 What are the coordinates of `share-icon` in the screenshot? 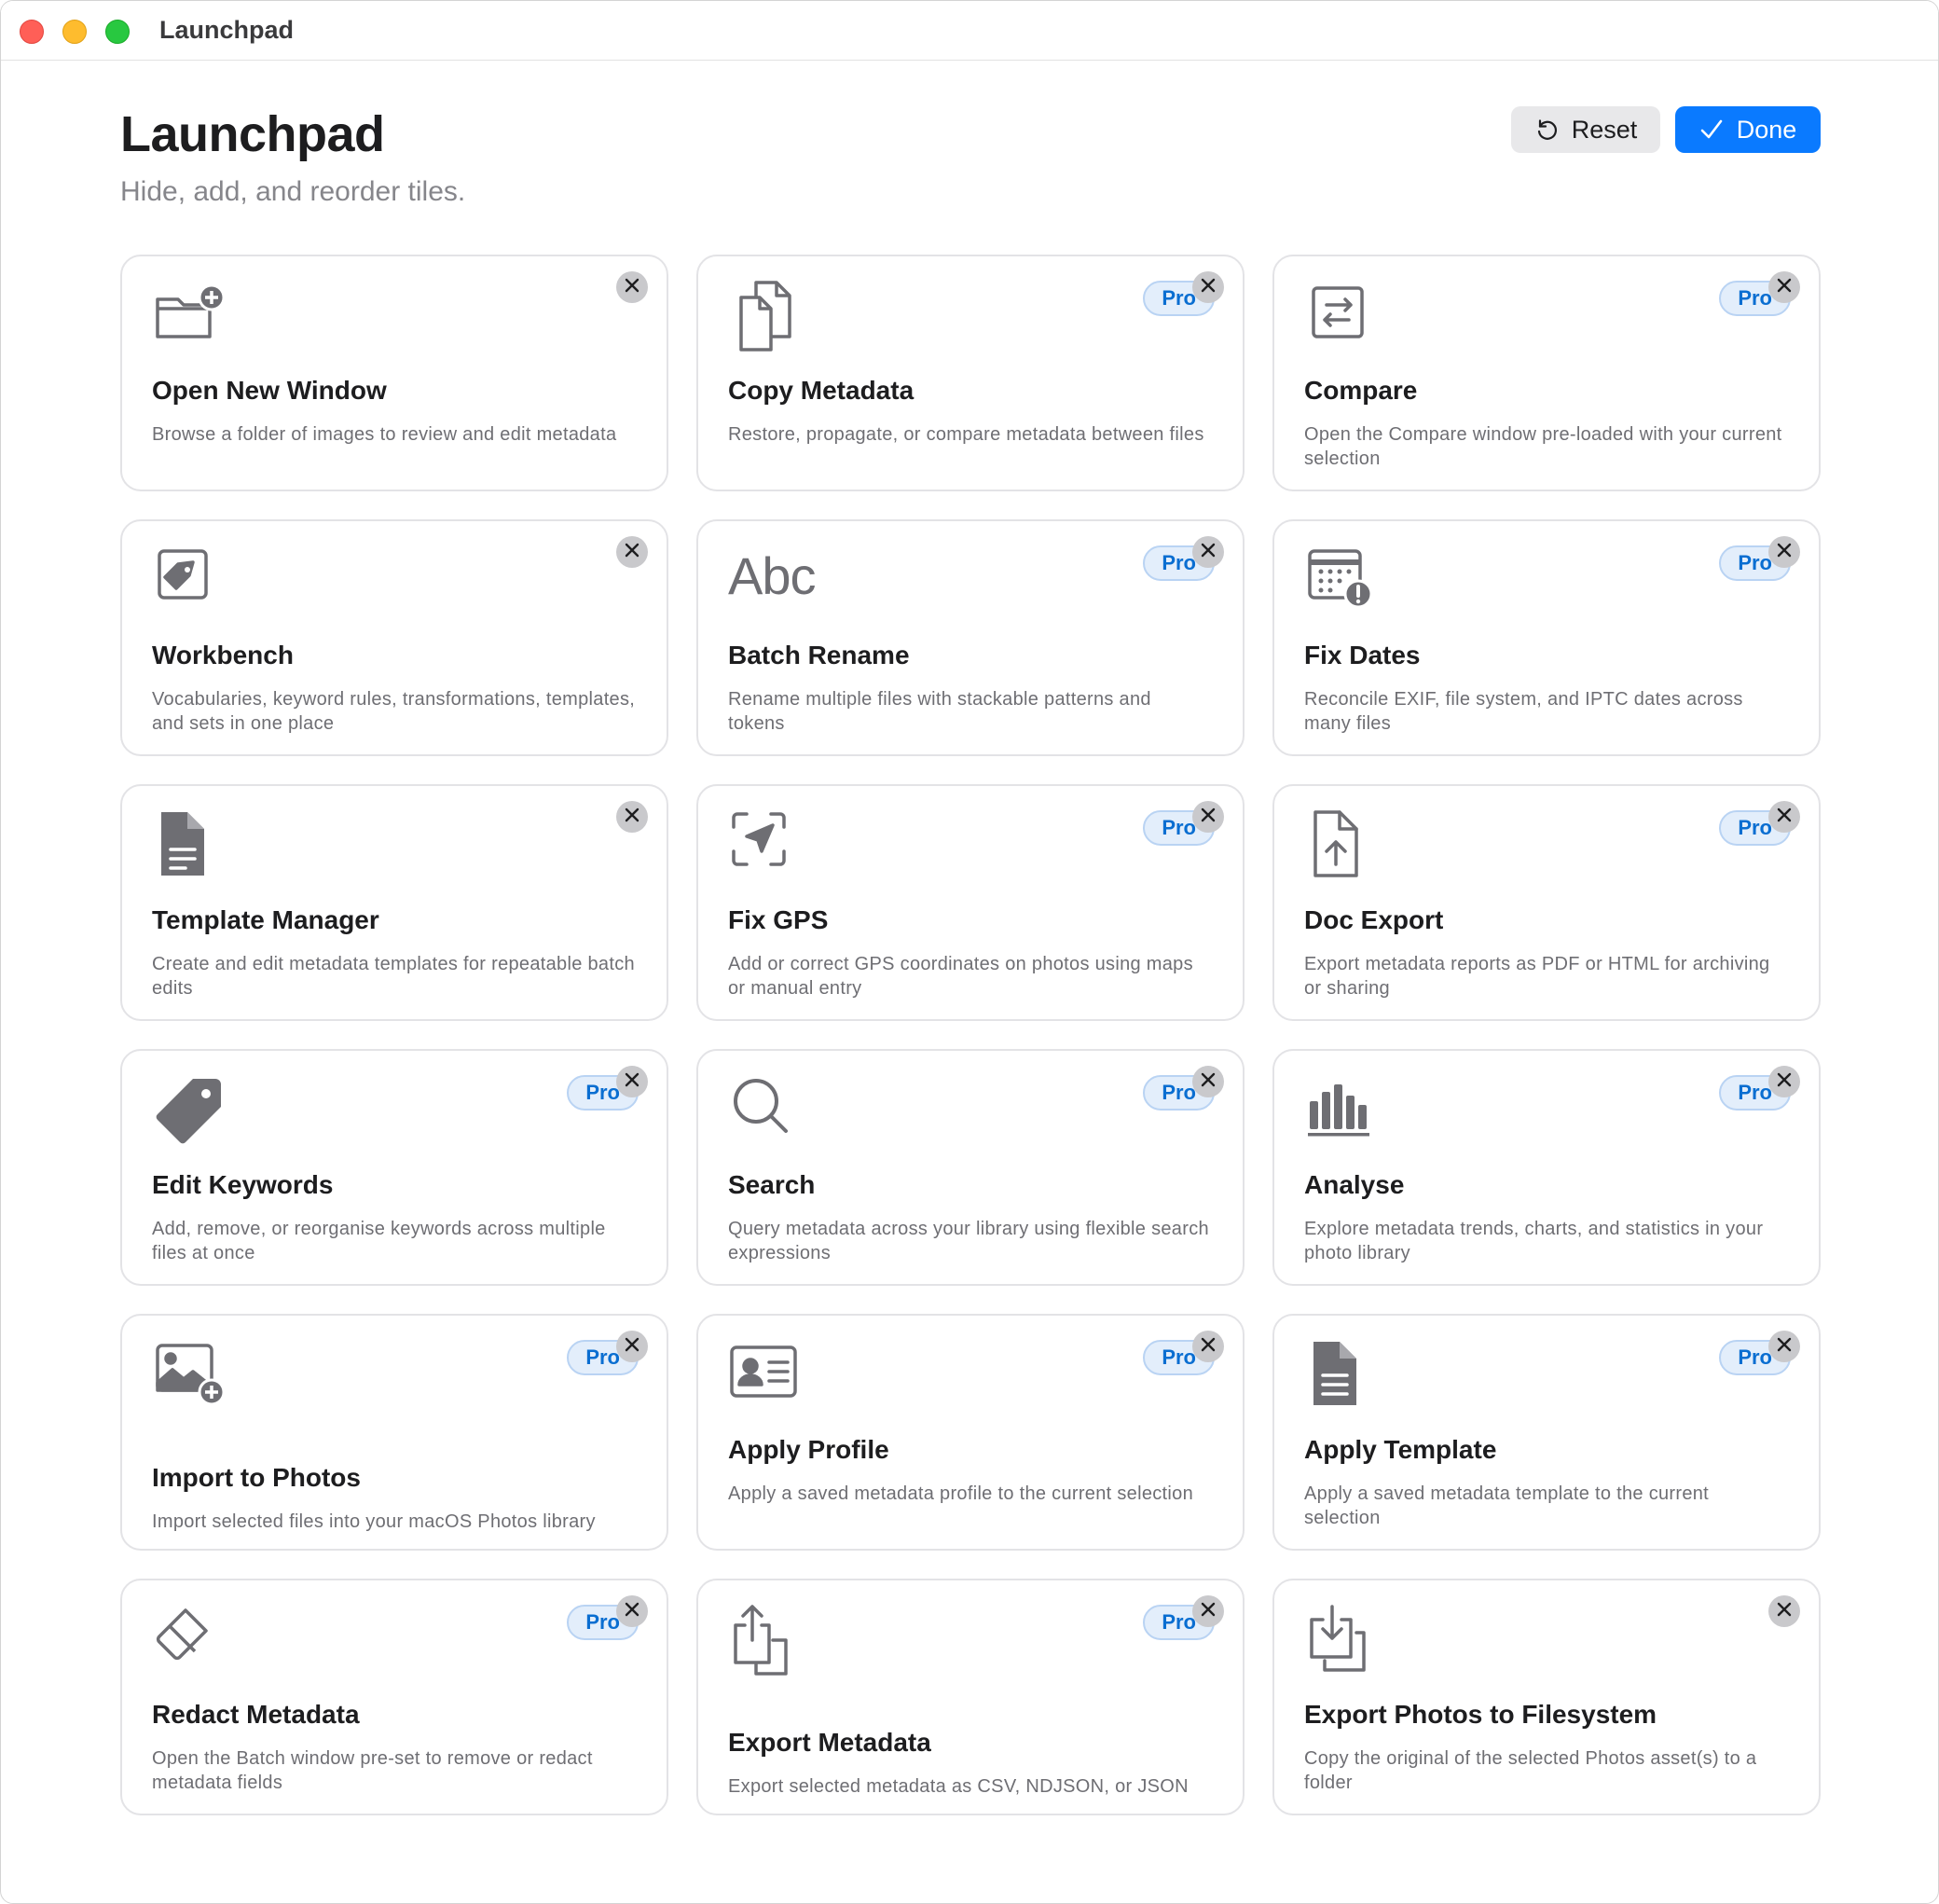 It's located at (765, 1640).